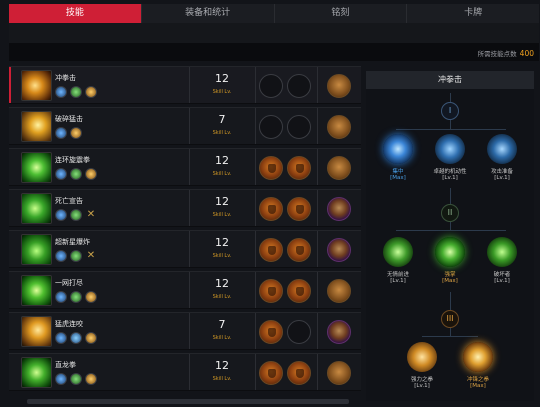 The height and width of the screenshot is (407, 540). I want to click on tier-3-badge: III, so click(450, 319).